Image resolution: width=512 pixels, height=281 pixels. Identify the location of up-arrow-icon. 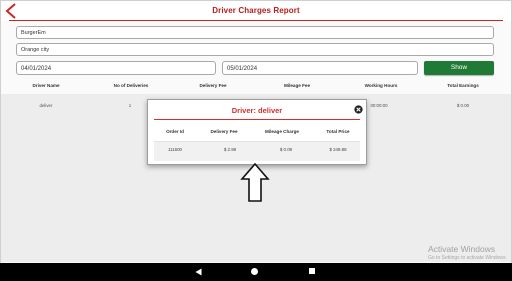
(255, 182).